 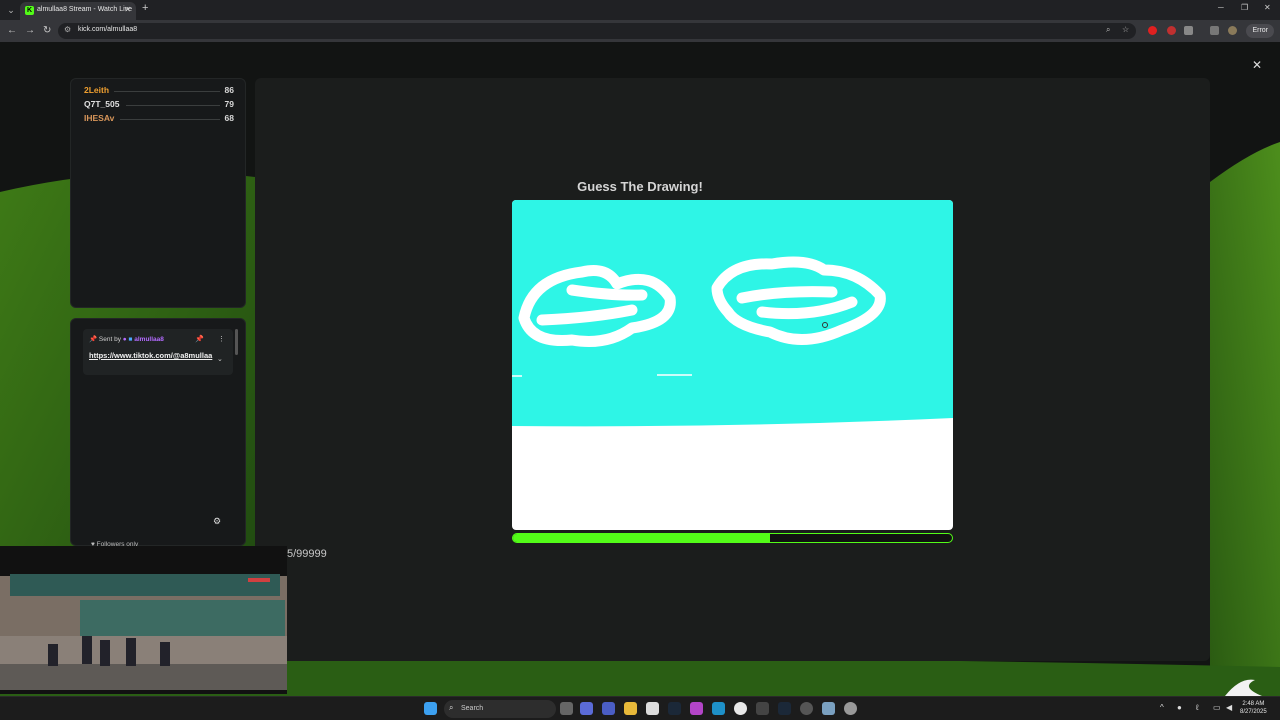 I want to click on taskbar-clock: 2:48 AM 8/27/2025, so click(x=1253, y=708).